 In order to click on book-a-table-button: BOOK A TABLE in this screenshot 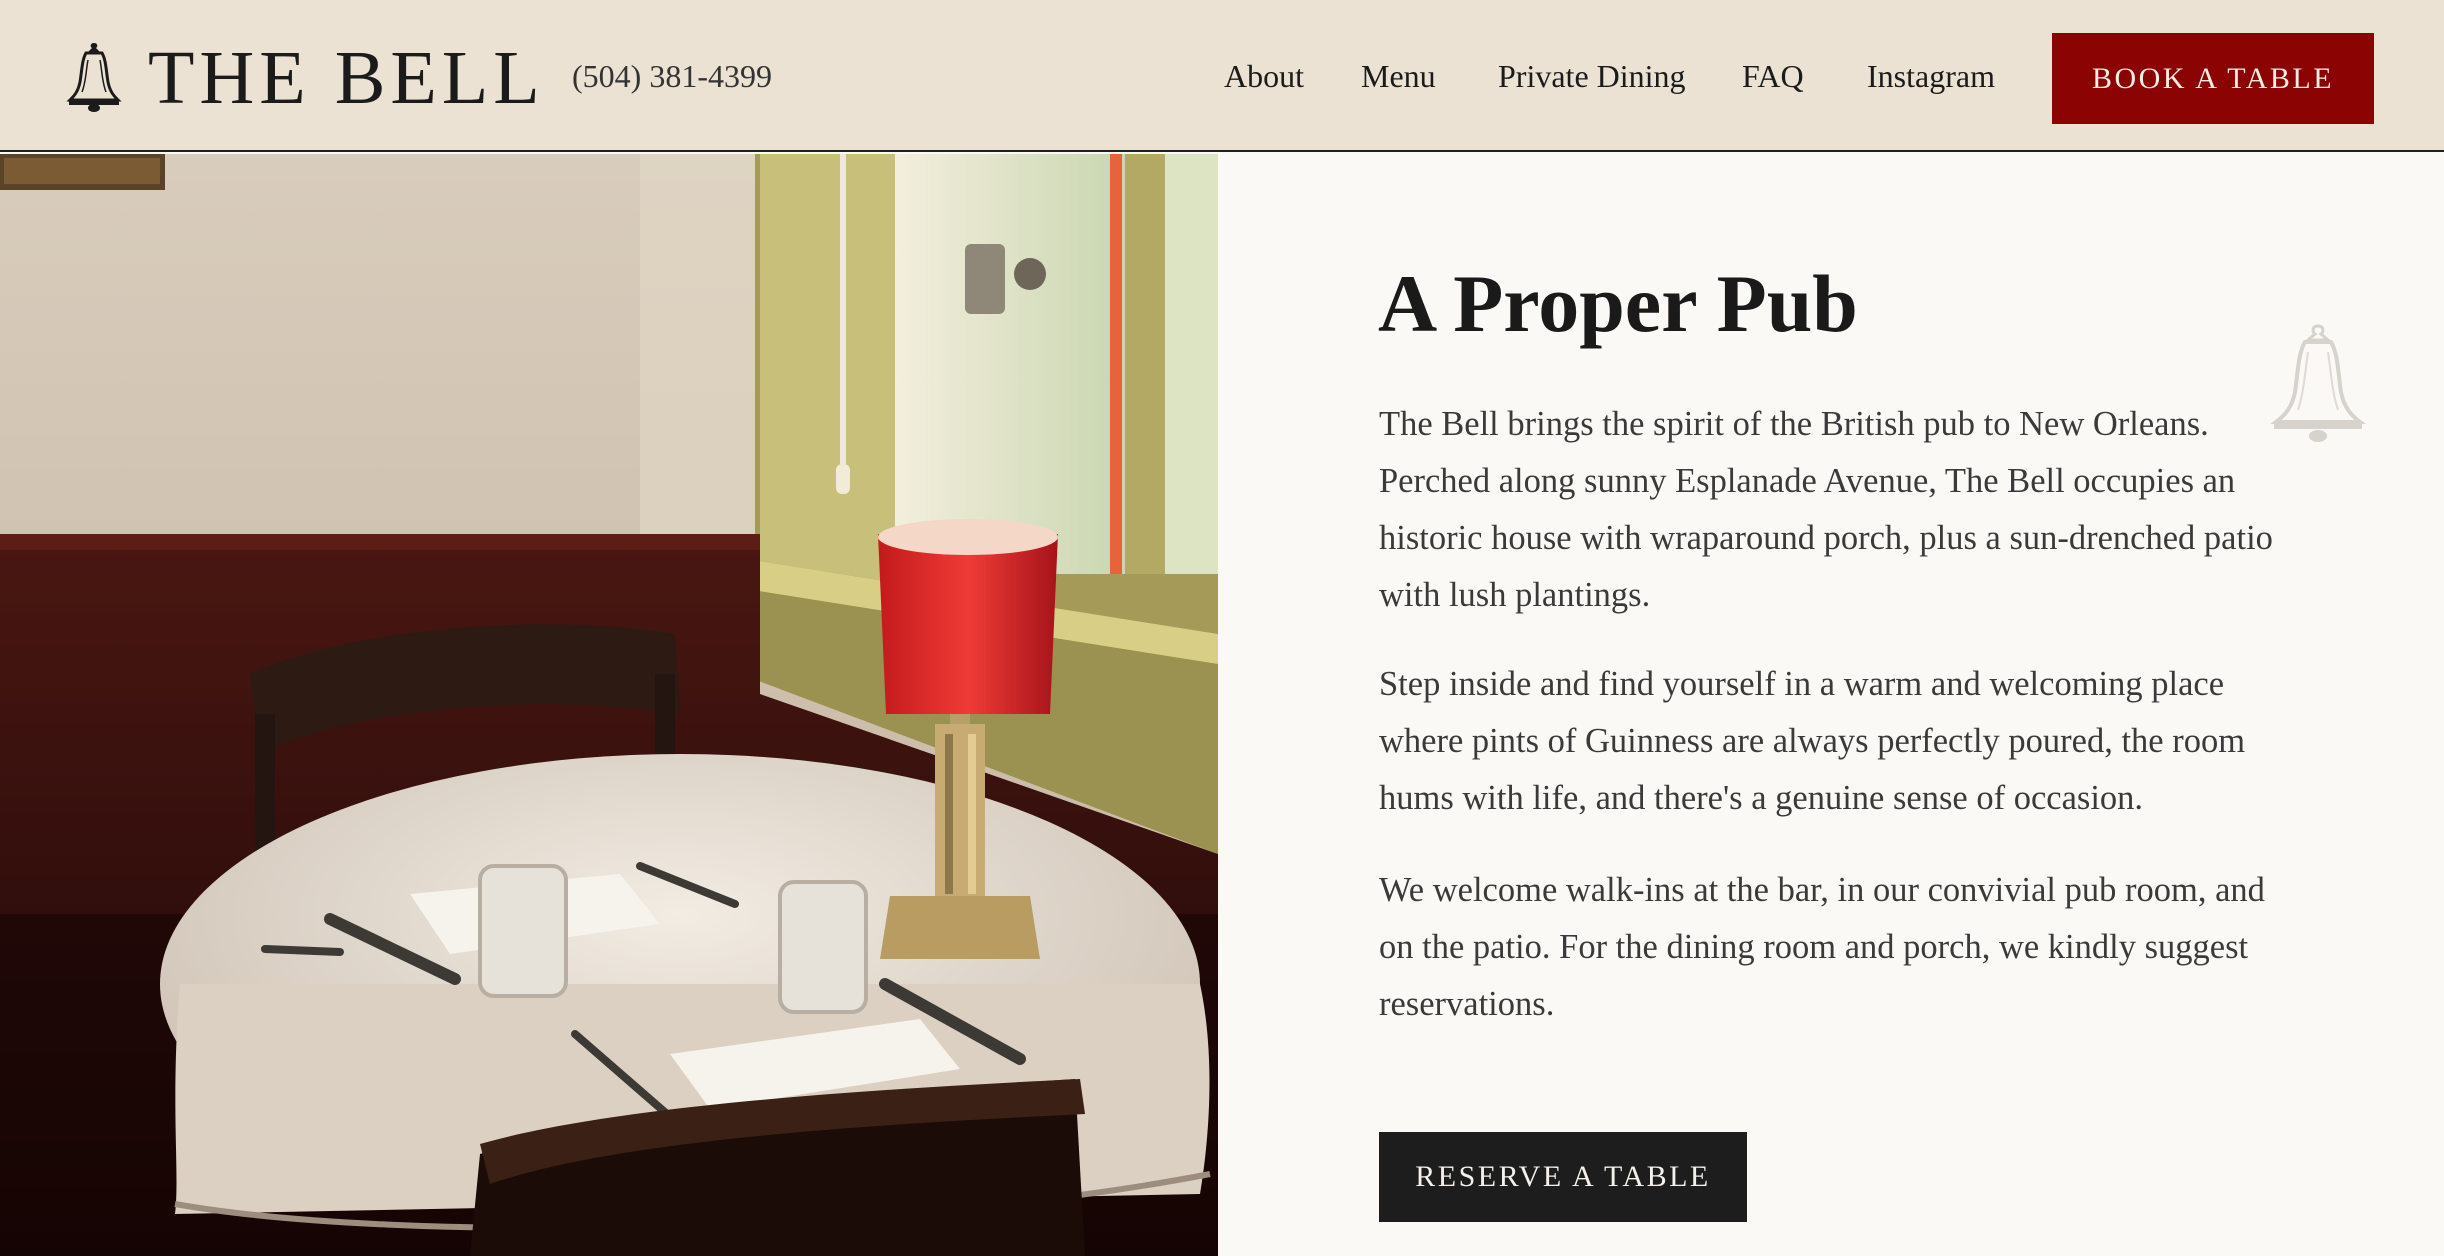, I will do `click(2213, 78)`.